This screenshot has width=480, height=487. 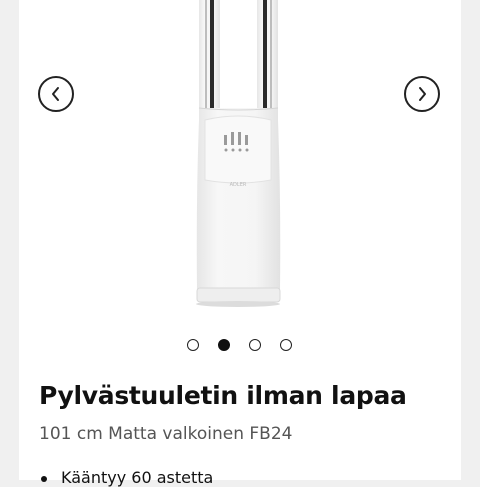 I want to click on chevron-left-icon, so click(x=55, y=94).